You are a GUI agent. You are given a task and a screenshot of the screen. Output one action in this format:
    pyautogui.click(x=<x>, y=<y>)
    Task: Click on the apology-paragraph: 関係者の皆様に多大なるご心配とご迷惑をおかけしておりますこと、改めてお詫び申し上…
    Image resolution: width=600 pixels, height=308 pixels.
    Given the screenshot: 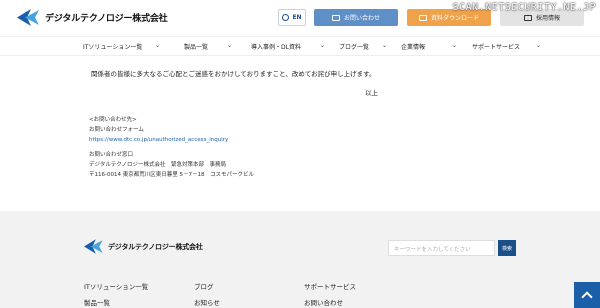 What is the action you would take?
    pyautogui.click(x=233, y=74)
    